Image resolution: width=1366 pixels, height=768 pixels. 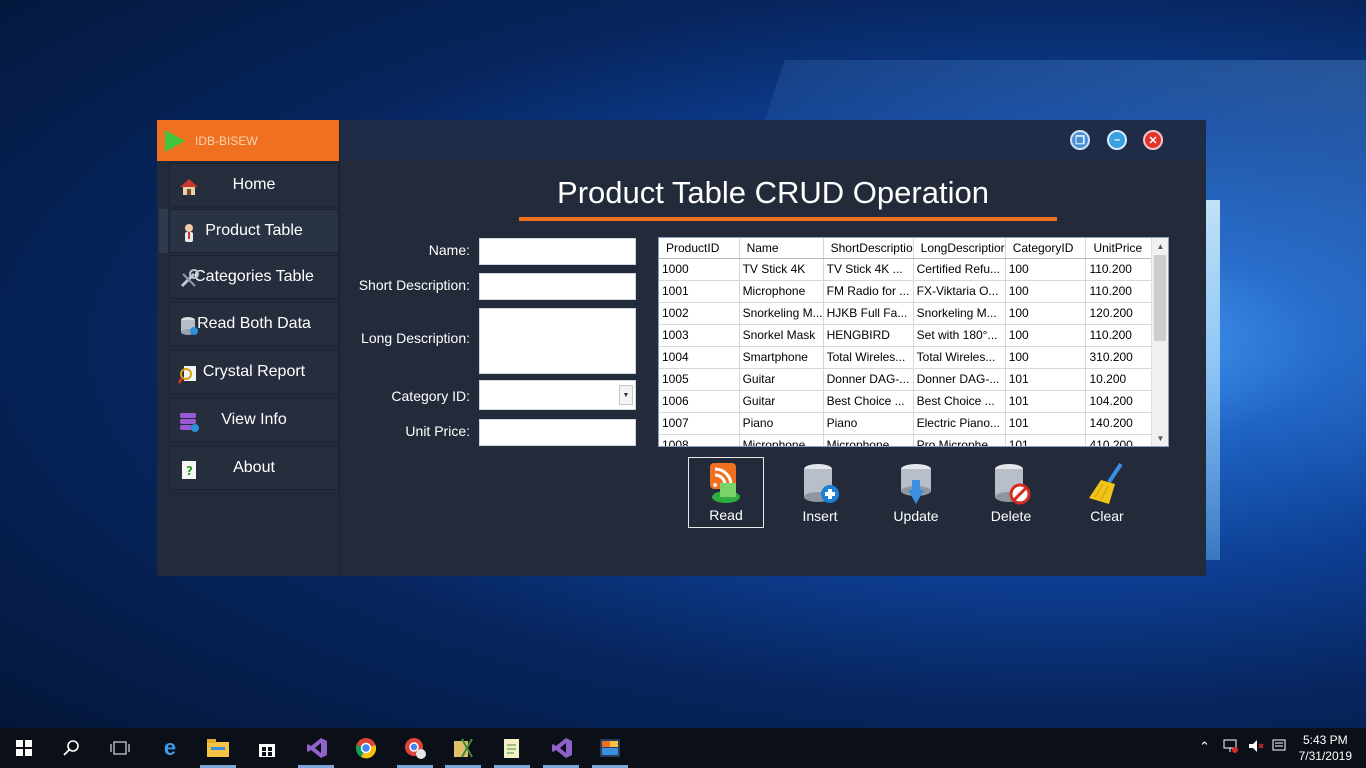 What do you see at coordinates (120, 748) in the screenshot?
I see `task-view-icon` at bounding box center [120, 748].